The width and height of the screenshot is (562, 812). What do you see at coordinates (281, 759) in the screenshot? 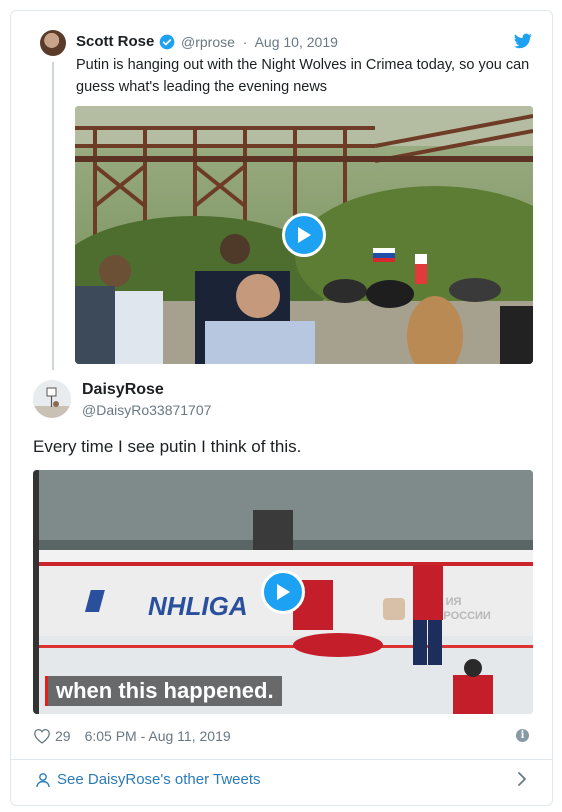
I see `divider` at bounding box center [281, 759].